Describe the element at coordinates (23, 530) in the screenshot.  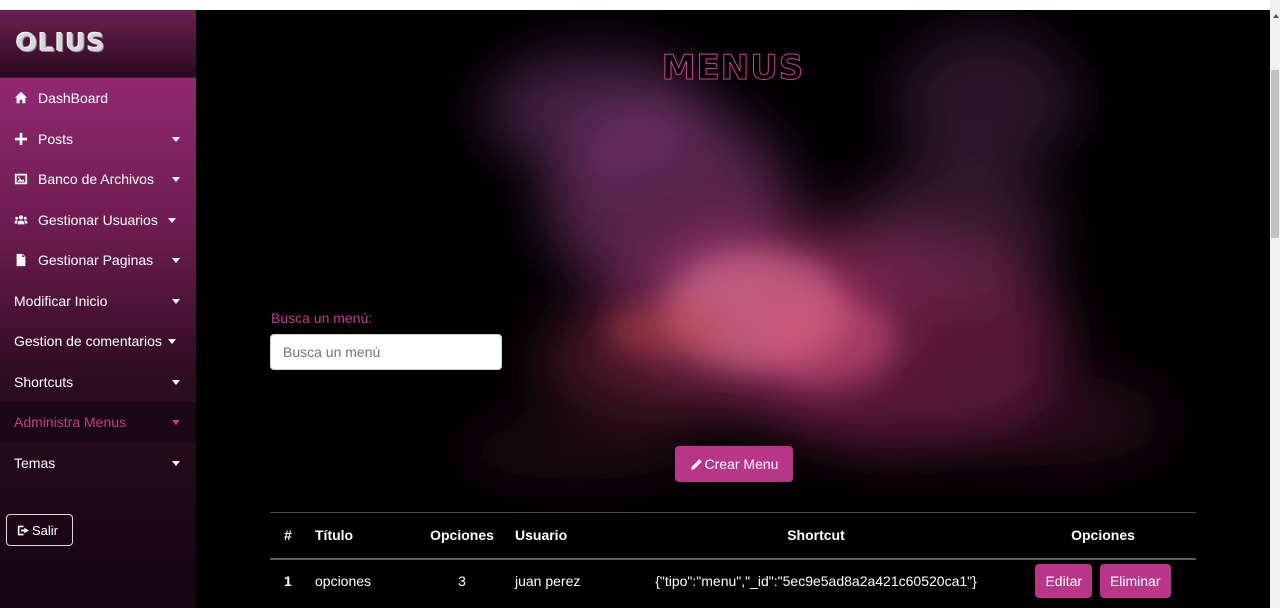
I see `sign-out-icon` at that location.